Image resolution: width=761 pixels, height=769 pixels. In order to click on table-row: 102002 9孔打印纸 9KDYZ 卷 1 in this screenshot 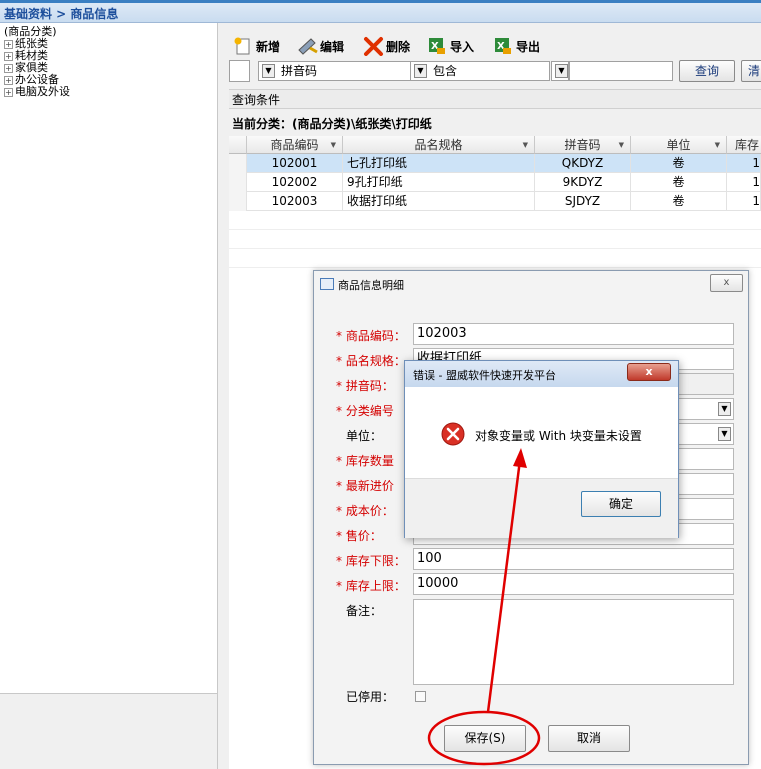, I will do `click(495, 182)`.